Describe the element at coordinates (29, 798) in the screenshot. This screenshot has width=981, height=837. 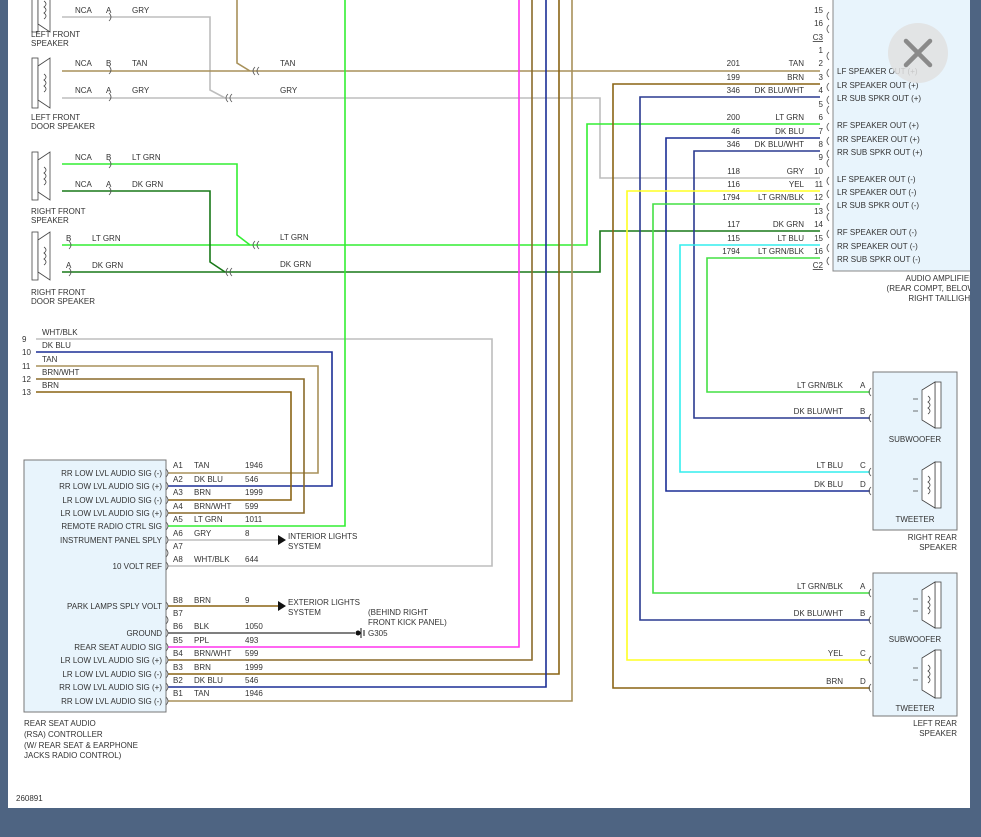
I see `diagram-id: 260891` at that location.